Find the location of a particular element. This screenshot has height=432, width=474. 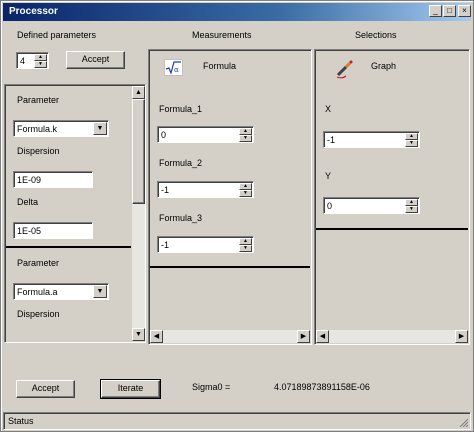

parameter-divider is located at coordinates (68, 247).